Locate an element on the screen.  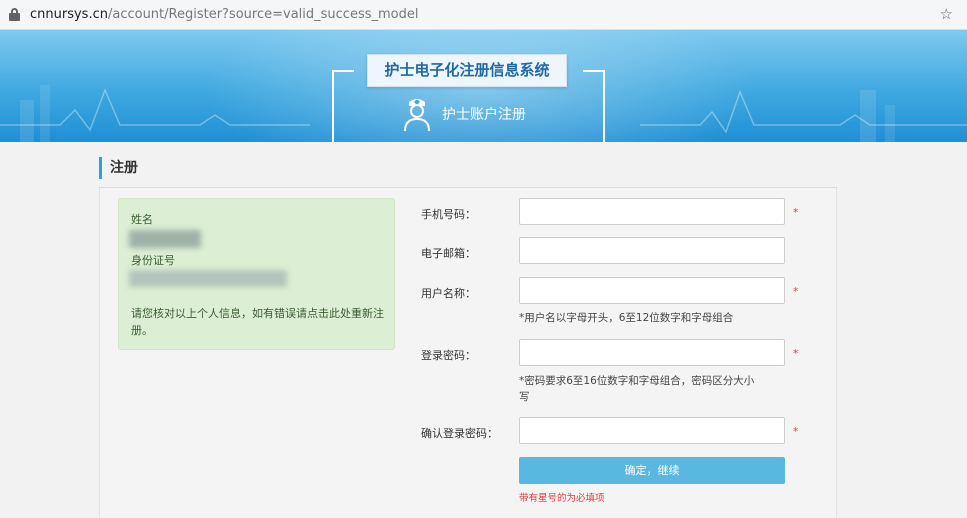
bookmark-star-icon: ☆ is located at coordinates (946, 14).